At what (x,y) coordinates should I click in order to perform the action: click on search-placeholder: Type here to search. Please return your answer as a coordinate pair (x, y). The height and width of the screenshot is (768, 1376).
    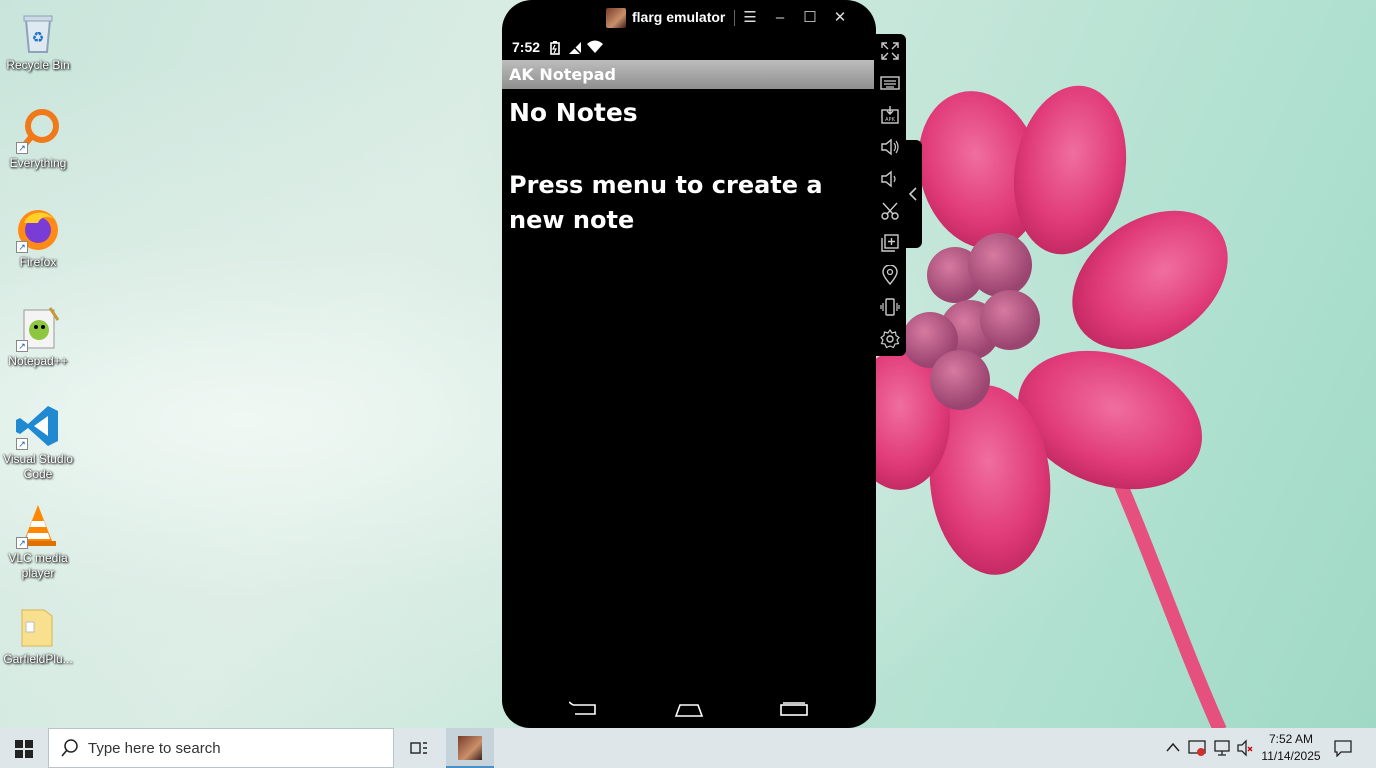
    Looking at the image, I should click on (154, 748).